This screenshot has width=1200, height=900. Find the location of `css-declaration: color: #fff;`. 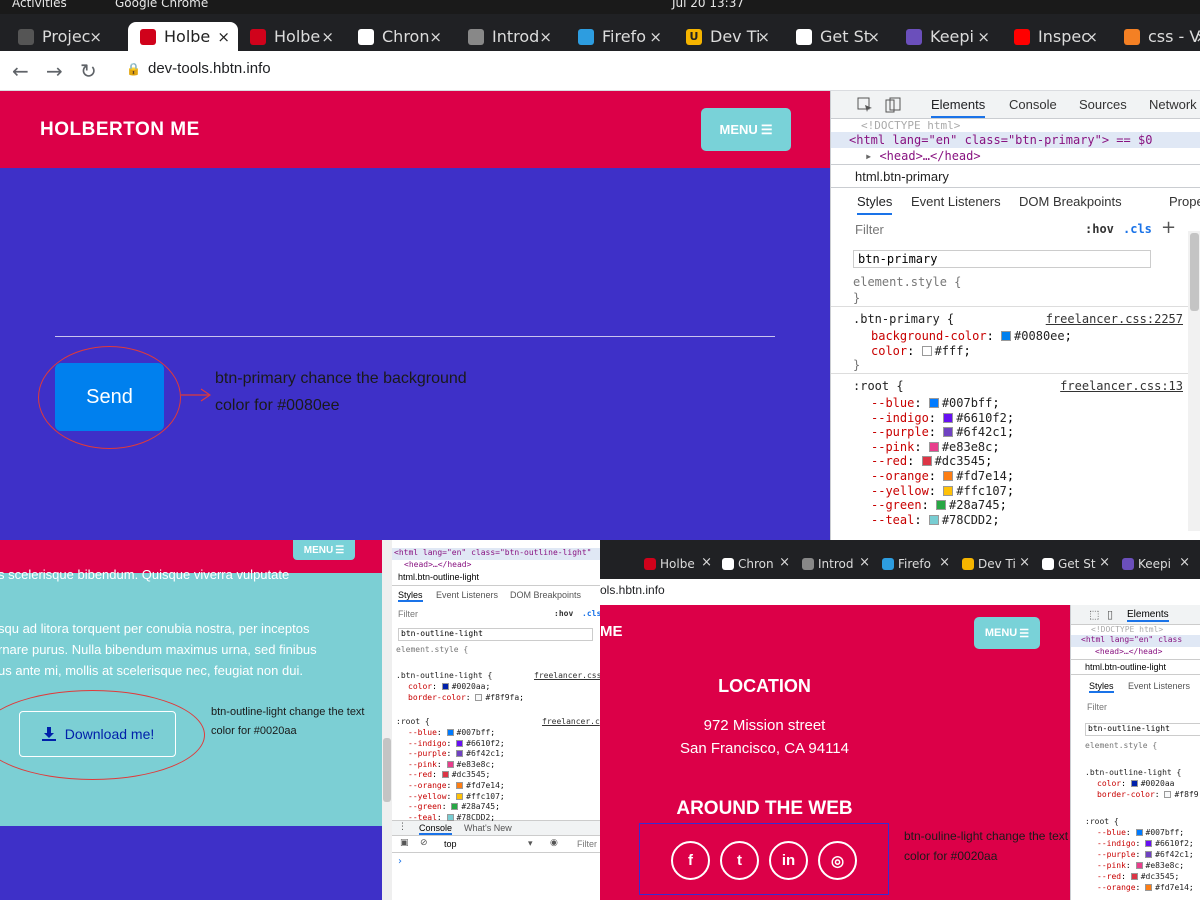

css-declaration: color: #fff; is located at coordinates (921, 351).